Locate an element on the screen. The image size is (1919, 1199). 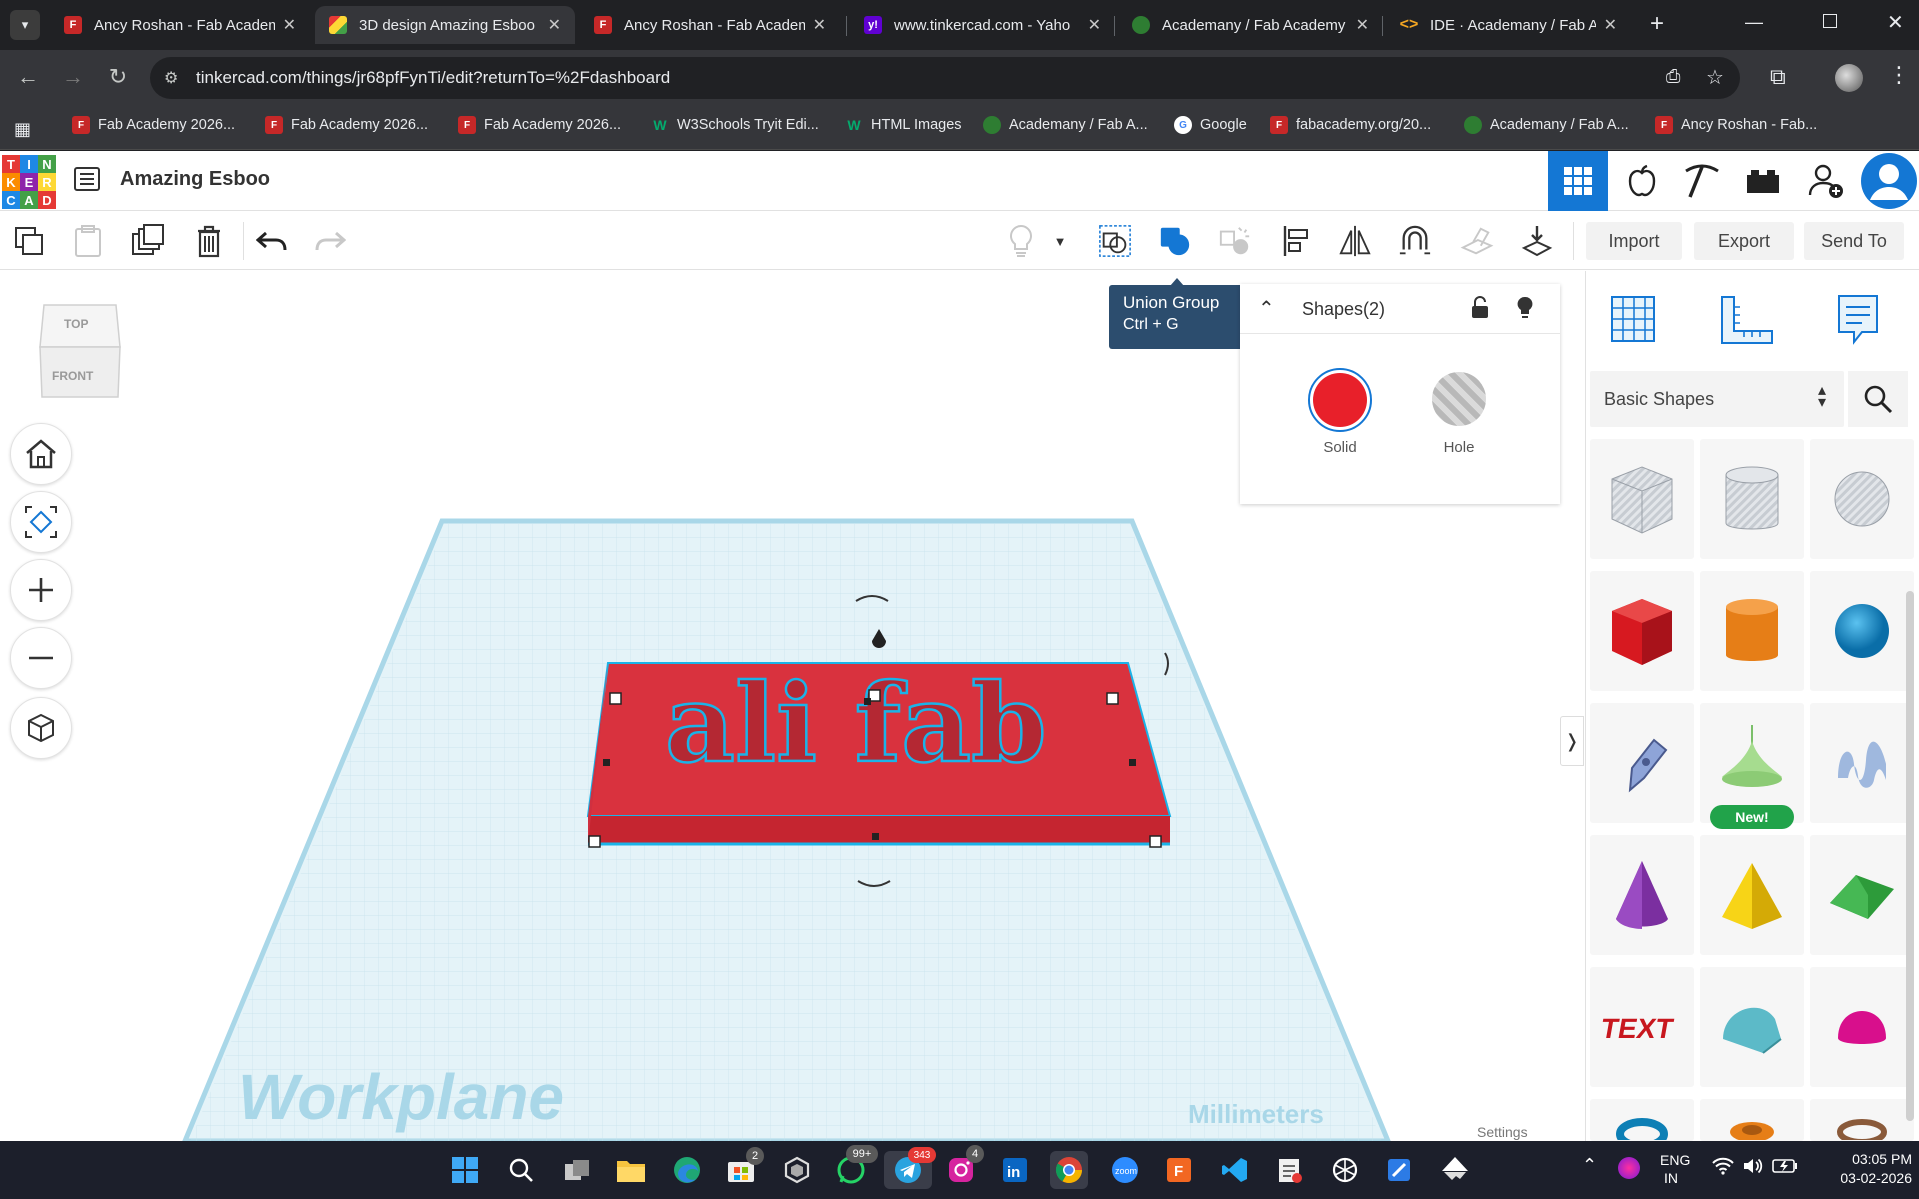
workplane-grid-icon is located at coordinates (1633, 321).